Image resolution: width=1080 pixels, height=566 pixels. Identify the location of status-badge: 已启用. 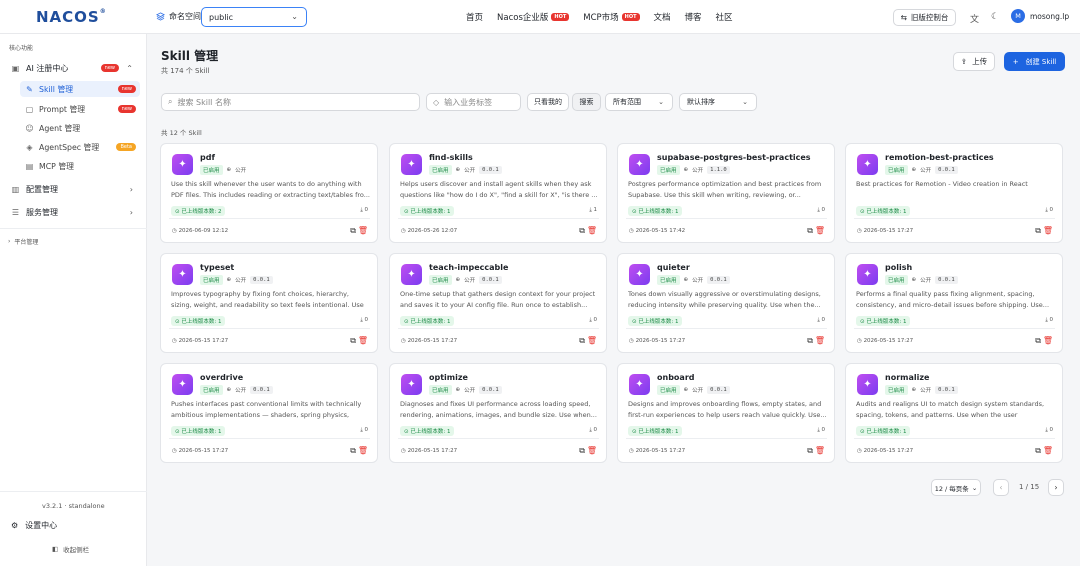
(440, 280).